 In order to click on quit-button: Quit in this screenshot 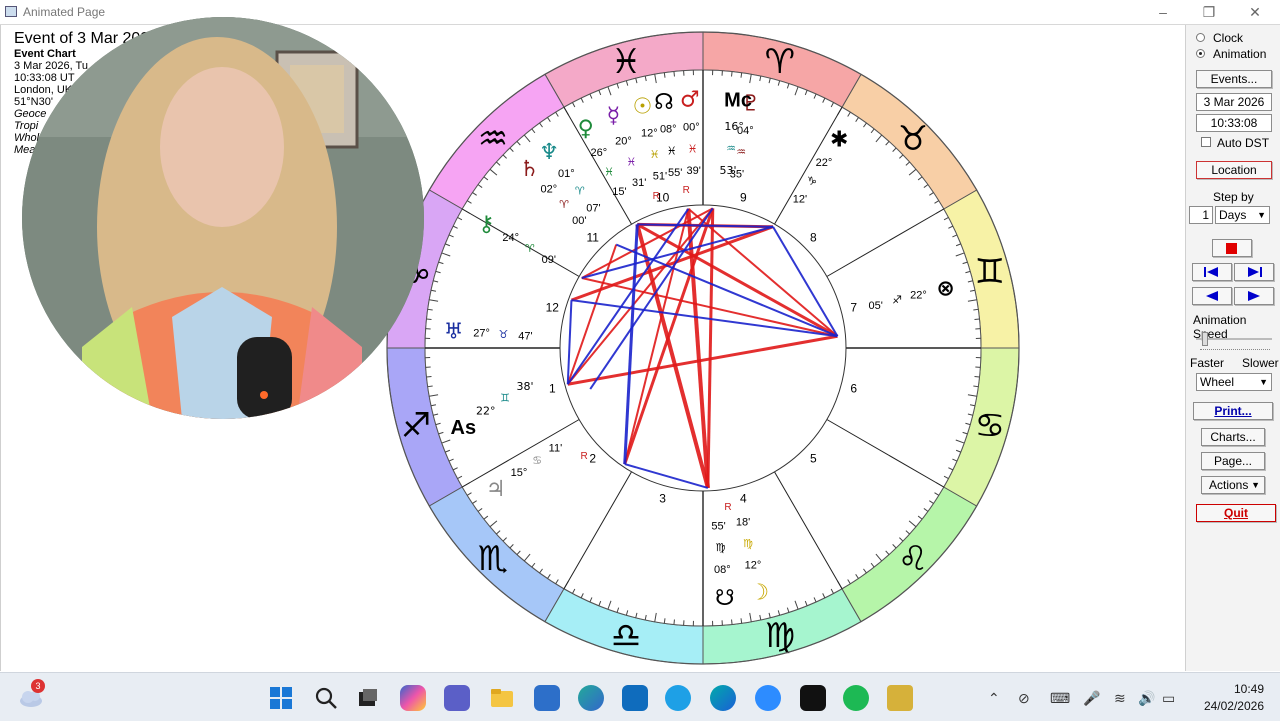, I will do `click(1236, 513)`.